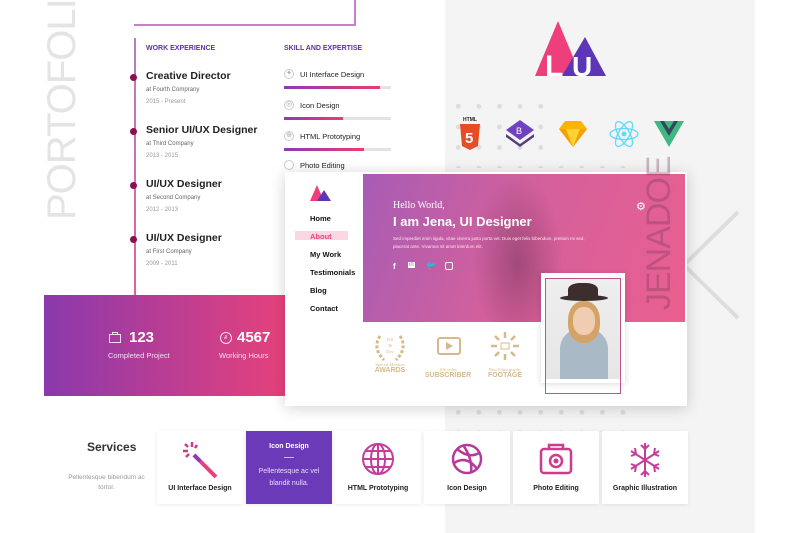  I want to click on magic-wand-icon, so click(200, 460).